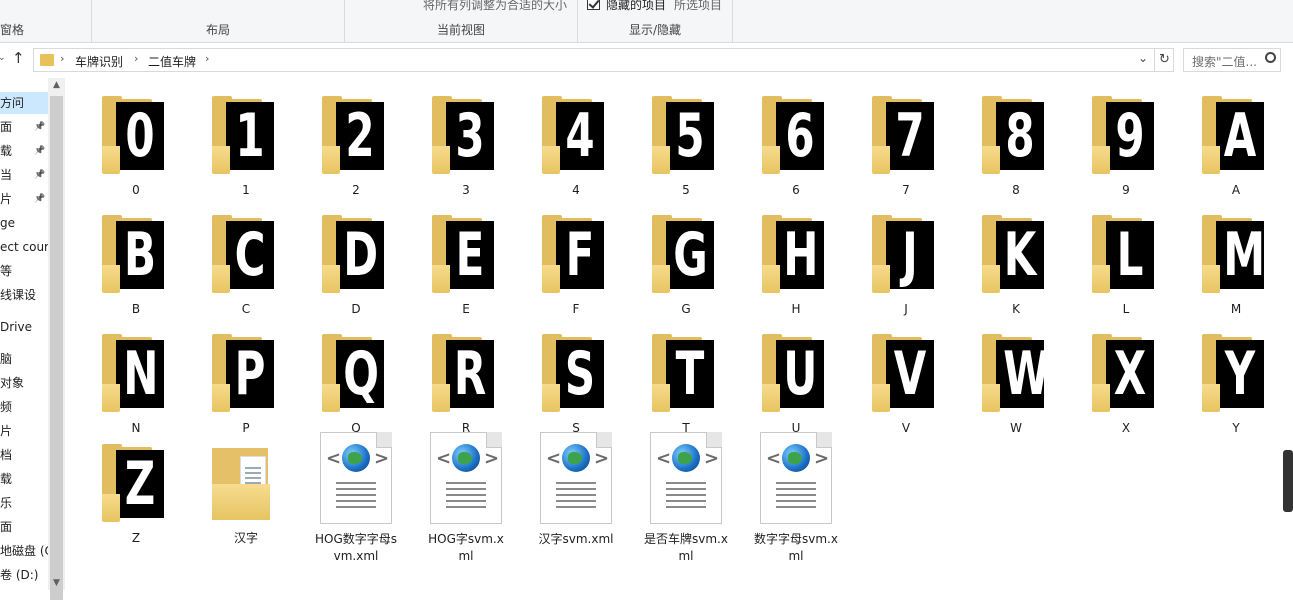 This screenshot has width=1293, height=600. Describe the element at coordinates (136, 151) in the screenshot. I see `folder-item: 00` at that location.